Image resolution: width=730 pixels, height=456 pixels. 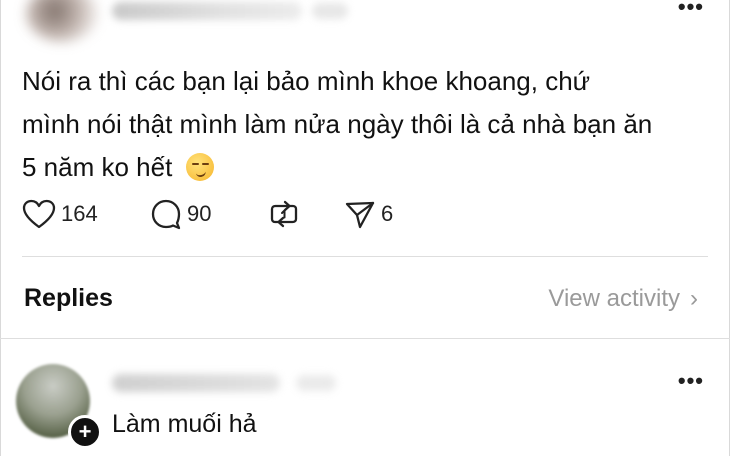 I want to click on author-avatar, so click(x=62, y=21).